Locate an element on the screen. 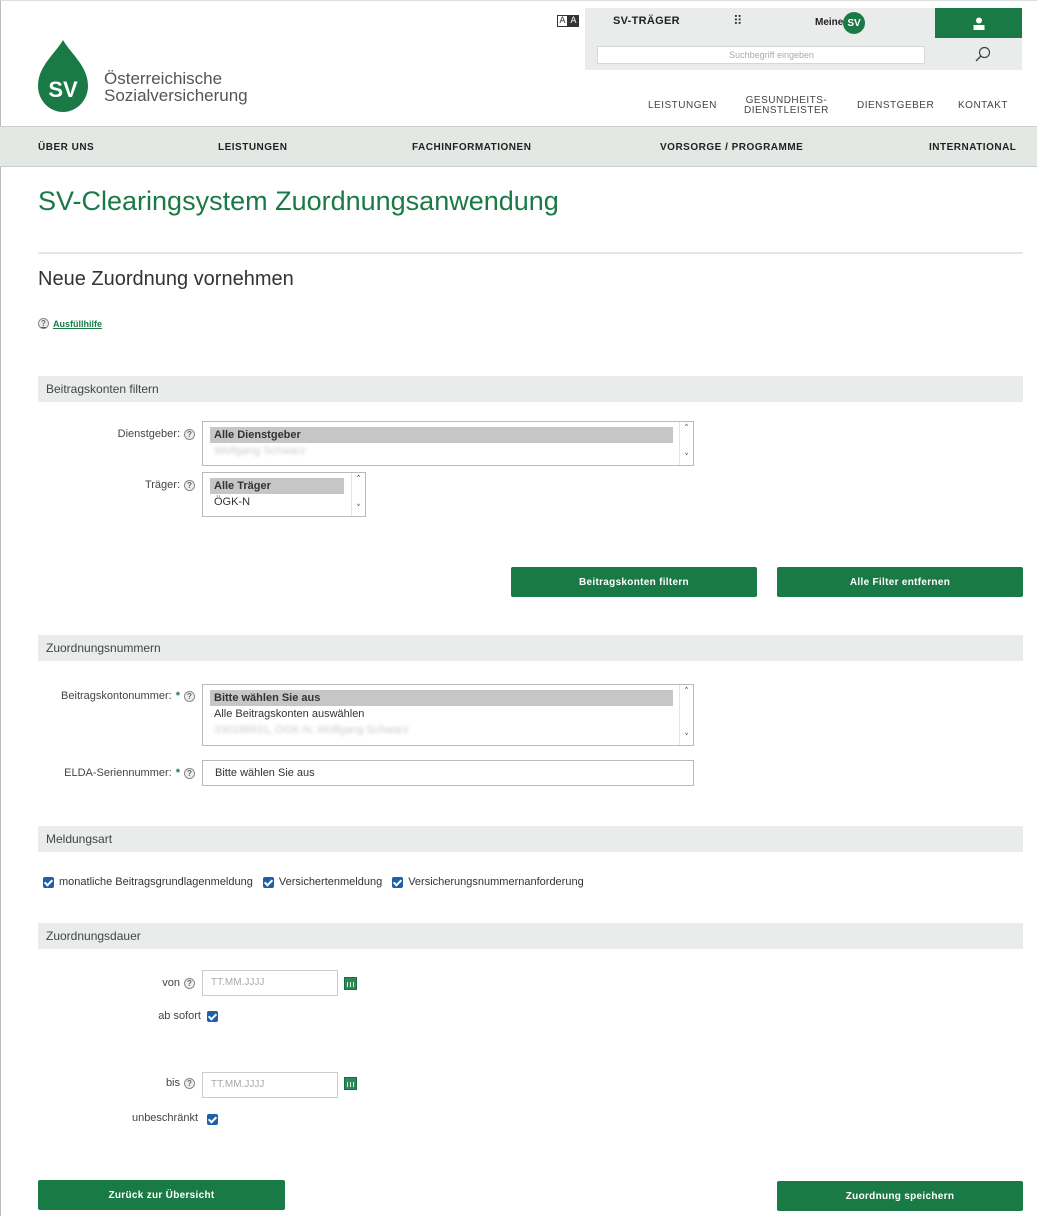  nav-fachinformationen: FACHINFORMATIONEN is located at coordinates (471, 147).